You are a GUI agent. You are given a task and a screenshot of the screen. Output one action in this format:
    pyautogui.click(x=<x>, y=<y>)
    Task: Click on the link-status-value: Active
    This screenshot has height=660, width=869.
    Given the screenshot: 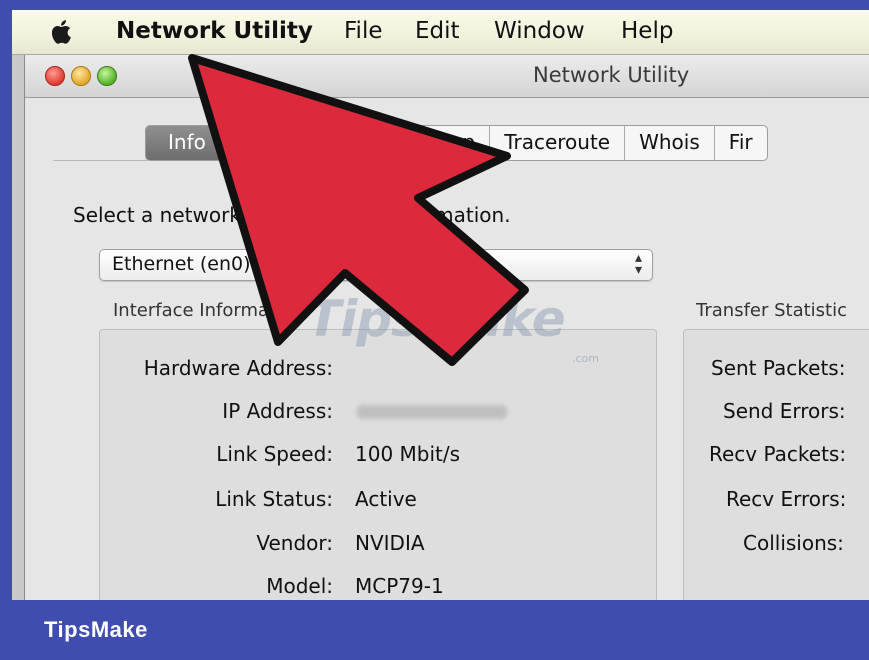 What is the action you would take?
    pyautogui.click(x=386, y=499)
    